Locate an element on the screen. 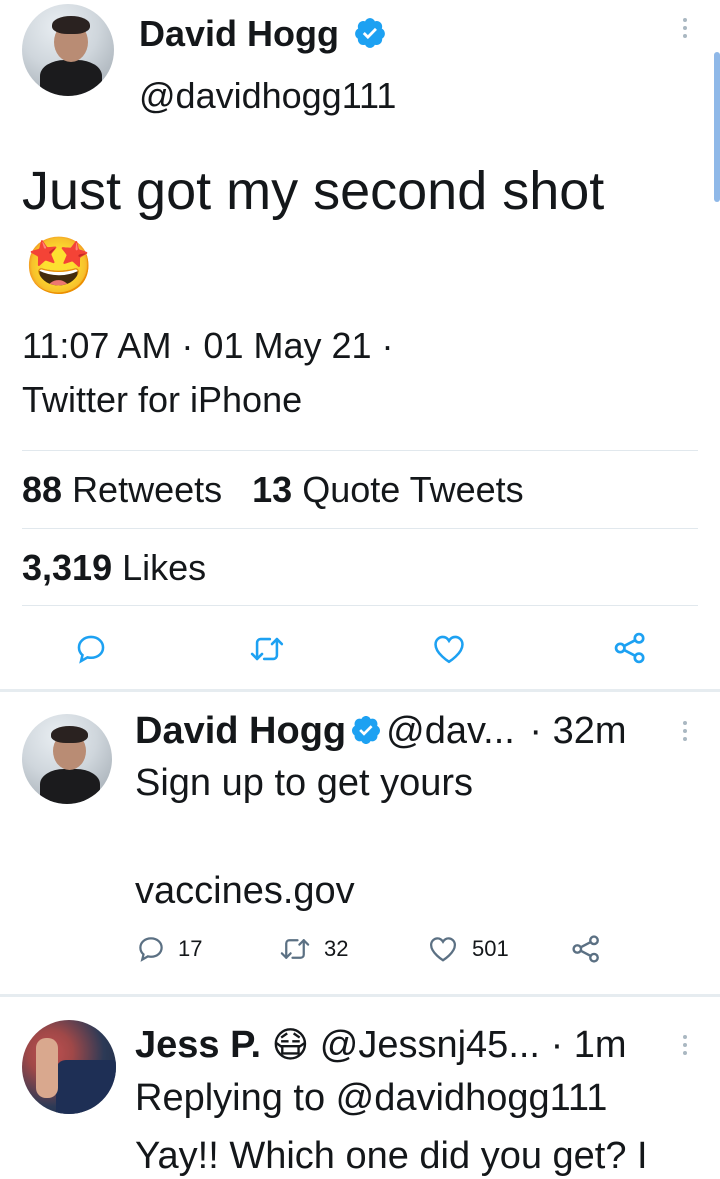 The height and width of the screenshot is (1179, 720). retweets-stat: 88 Retweets is located at coordinates (122, 489).